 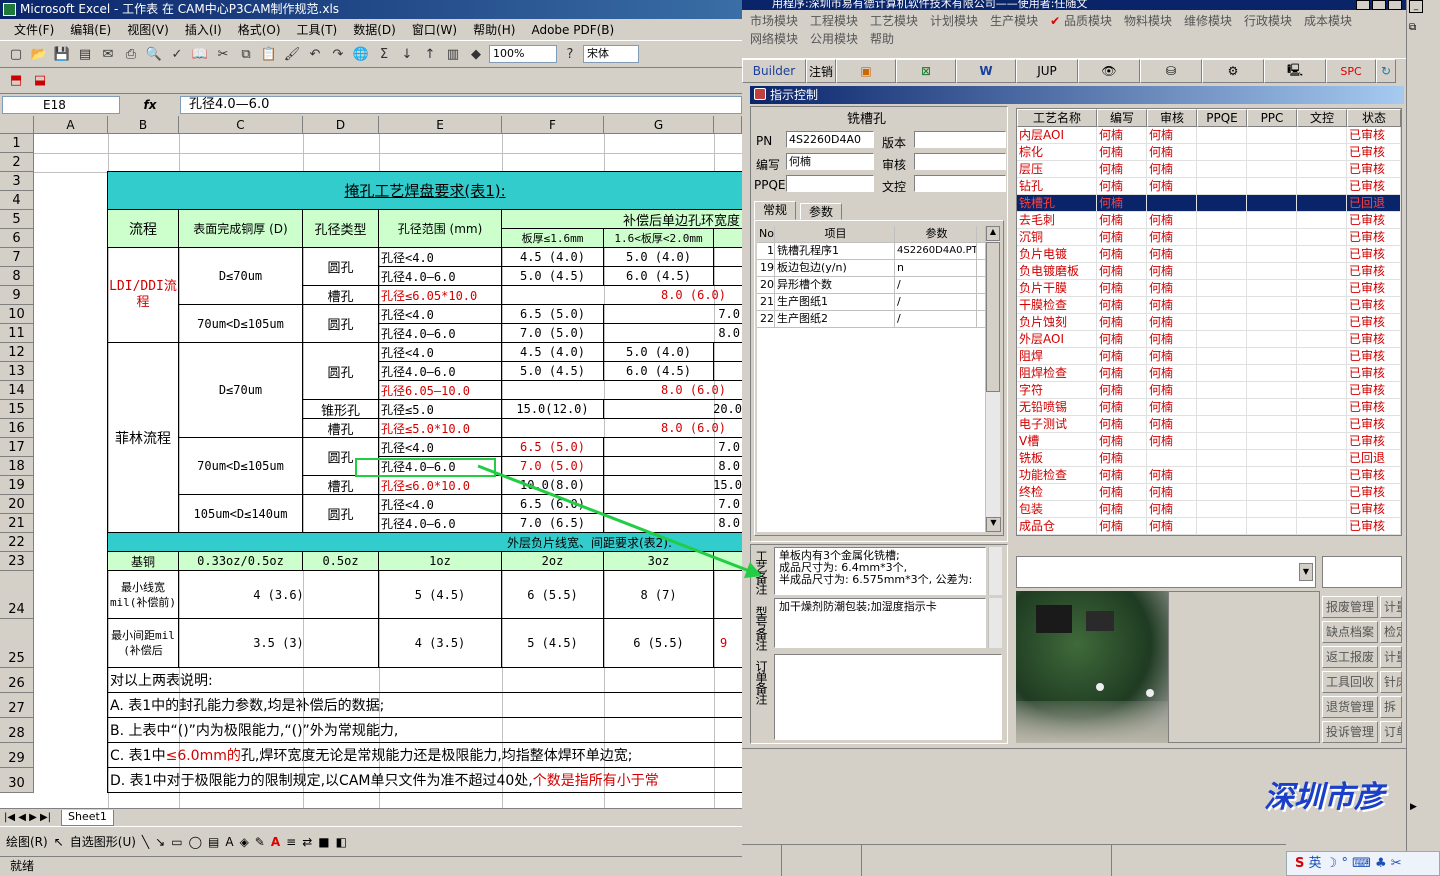 I want to click on col-header-f: F, so click(x=553, y=125).